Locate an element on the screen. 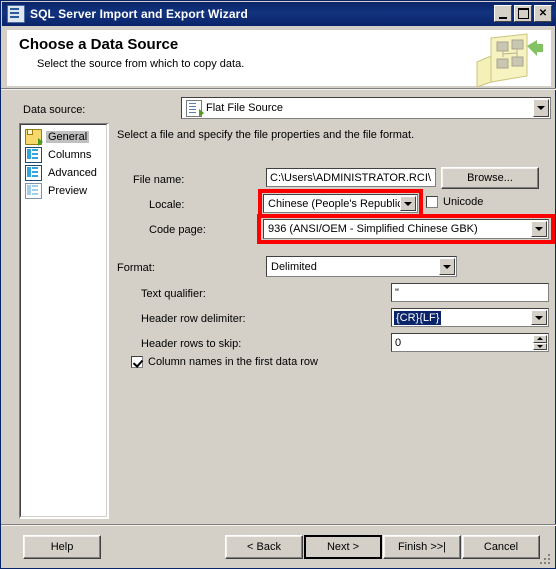 This screenshot has width=556, height=569. close-icon: ✕ is located at coordinates (543, 13).